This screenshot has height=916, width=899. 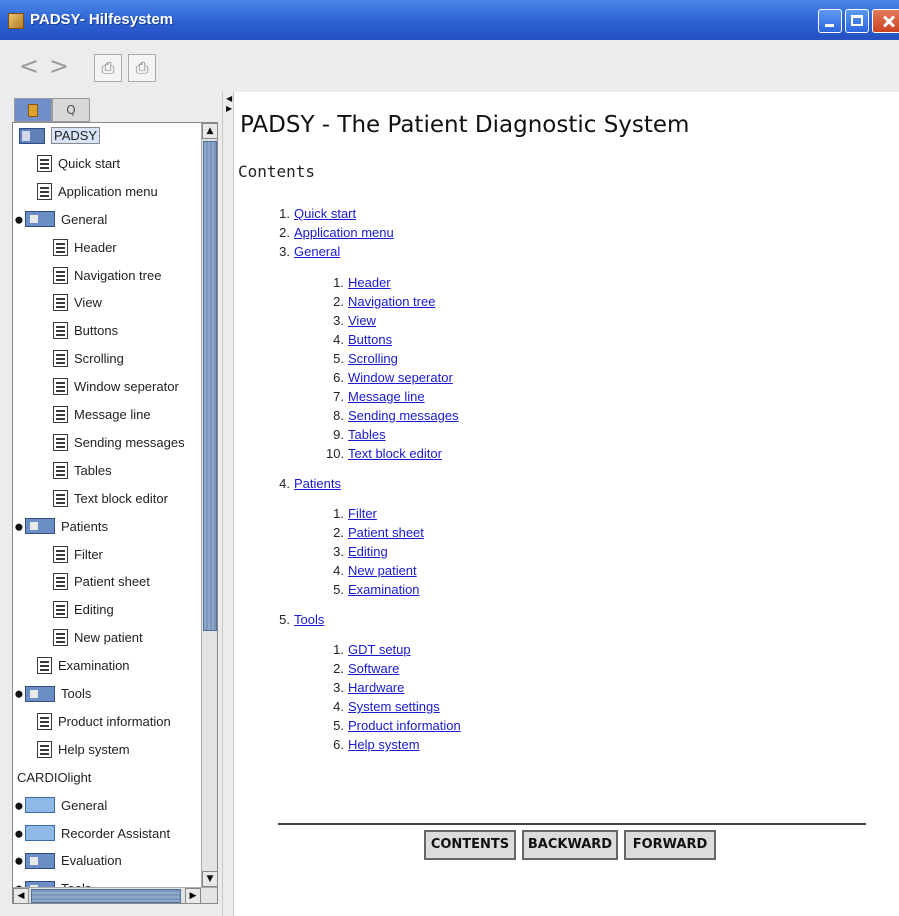 What do you see at coordinates (85, 333) in the screenshot?
I see `tree-item: Buttons` at bounding box center [85, 333].